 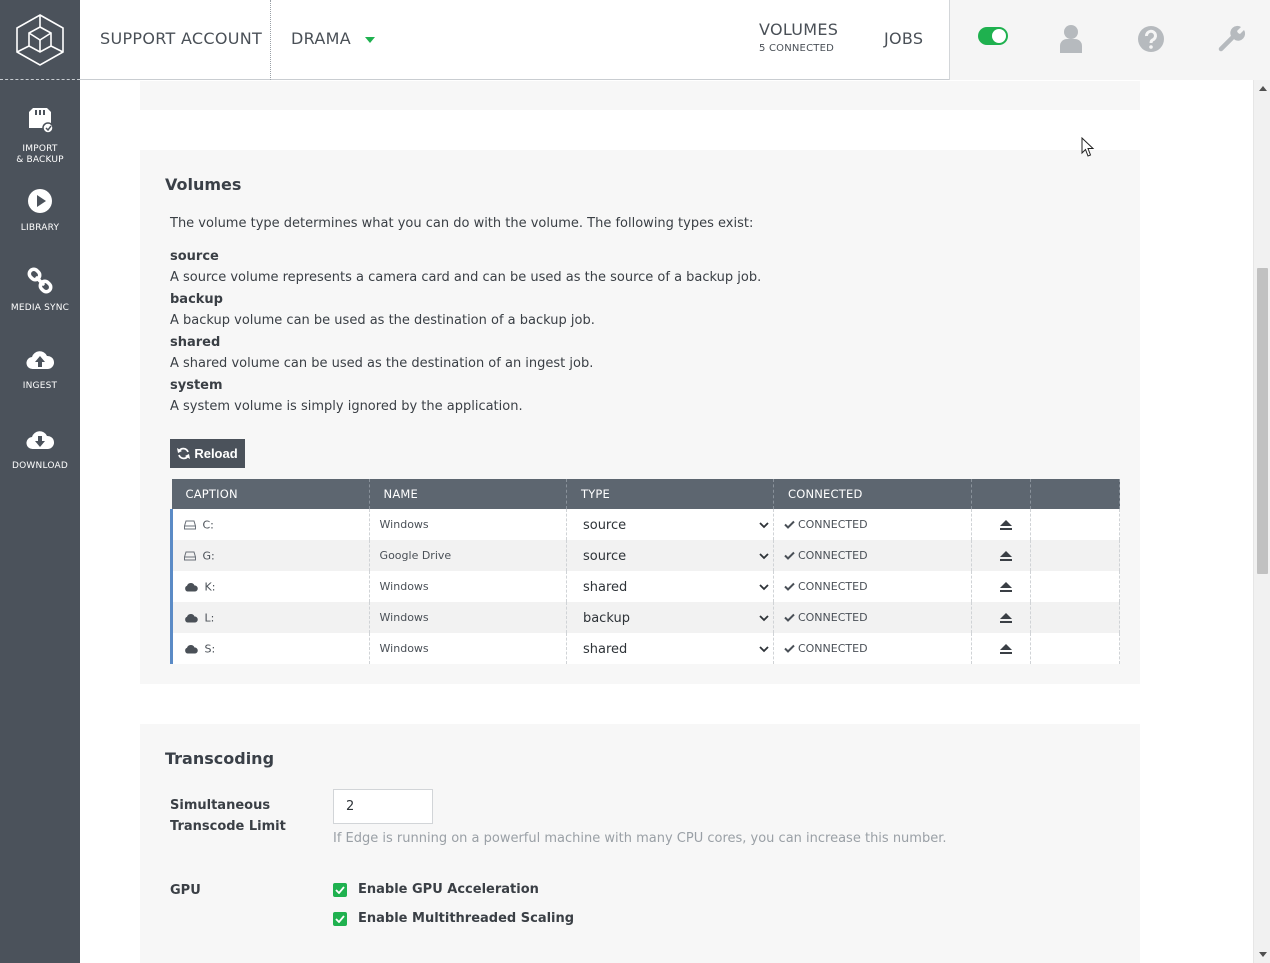 I want to click on account-name: SUPPORT ACCOUNT, so click(x=181, y=38).